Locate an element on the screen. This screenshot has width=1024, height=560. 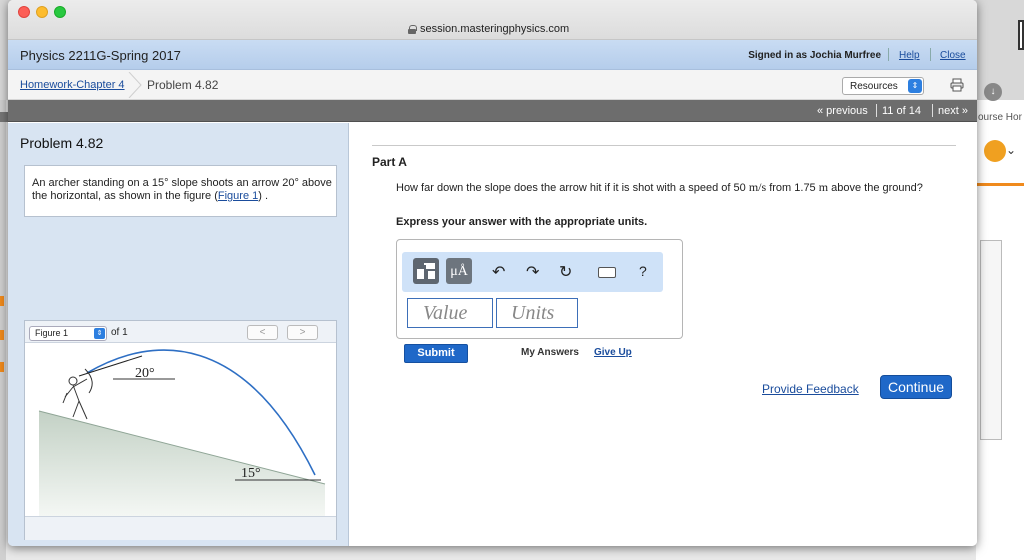
url-text: session.masteringphysics.com is located at coordinates (495, 29).